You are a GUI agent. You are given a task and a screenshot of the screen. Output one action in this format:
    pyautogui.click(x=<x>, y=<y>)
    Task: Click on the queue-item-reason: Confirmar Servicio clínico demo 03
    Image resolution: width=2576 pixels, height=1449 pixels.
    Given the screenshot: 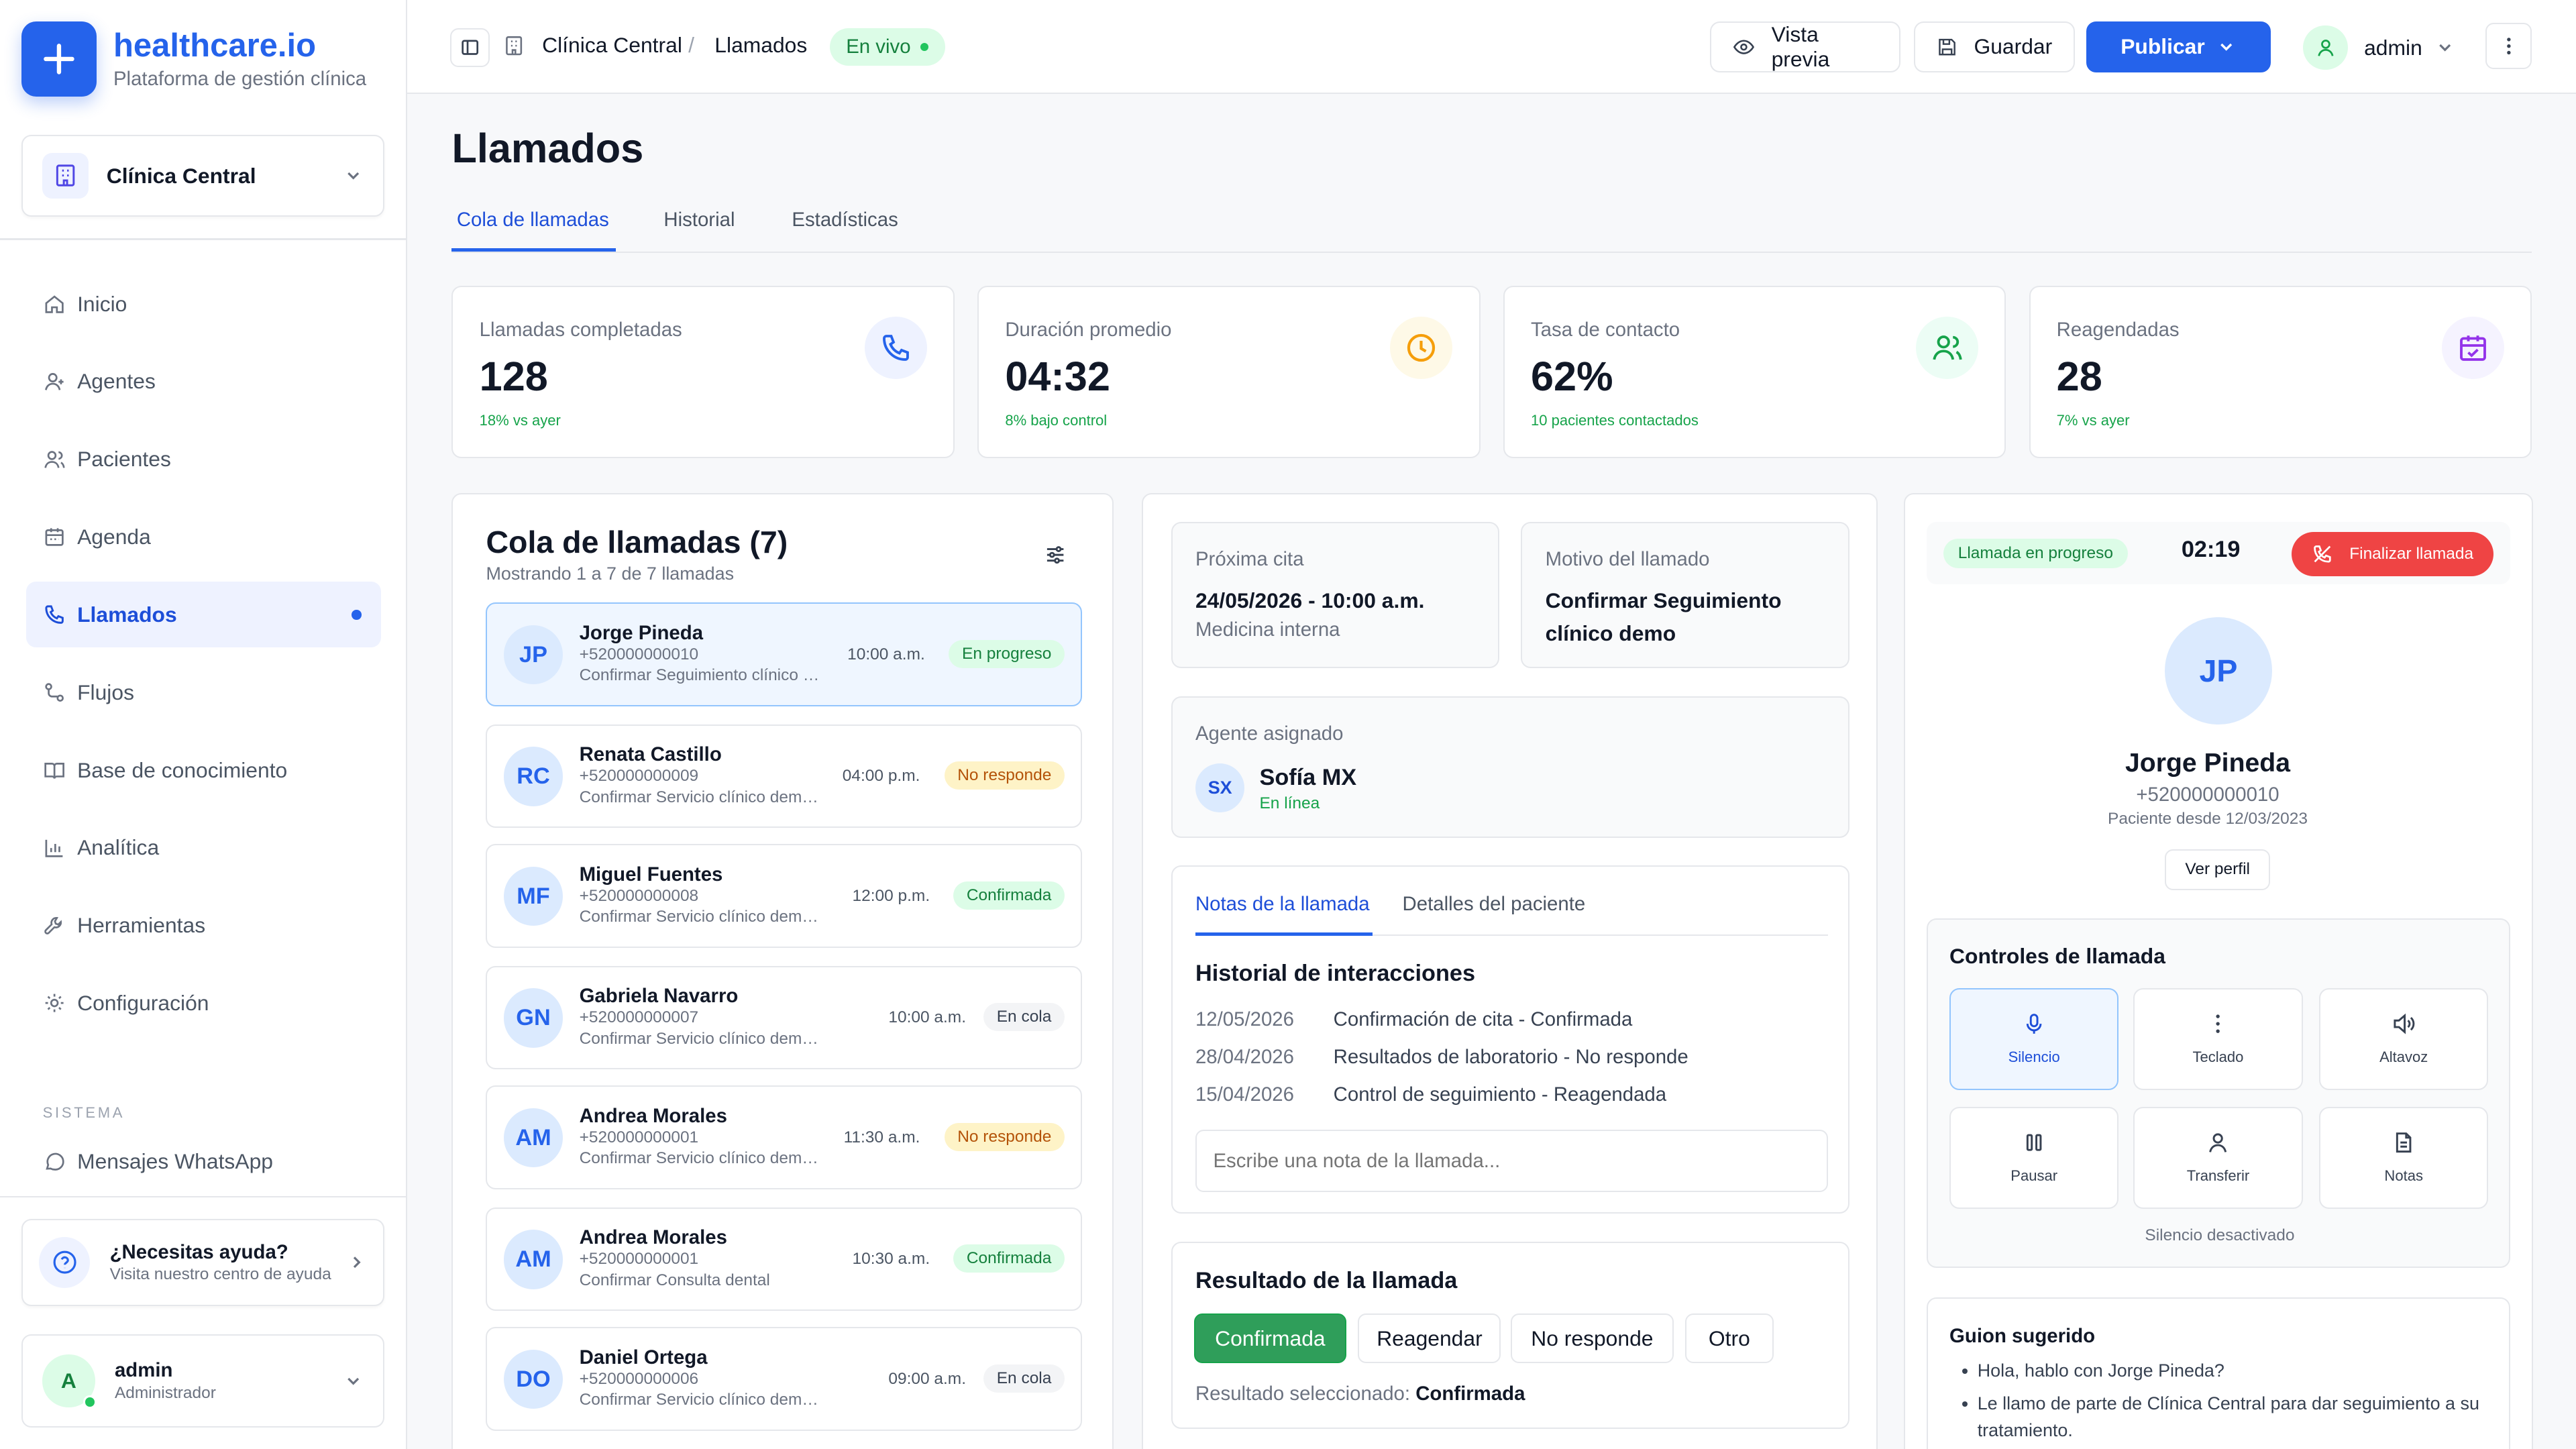 What is the action you would take?
    pyautogui.click(x=702, y=1038)
    